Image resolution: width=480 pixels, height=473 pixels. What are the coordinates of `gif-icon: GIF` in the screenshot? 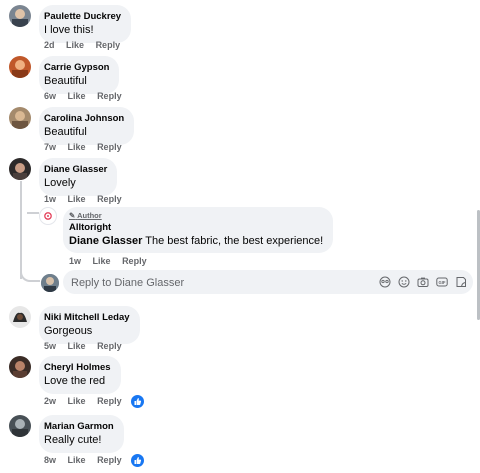 It's located at (442, 282).